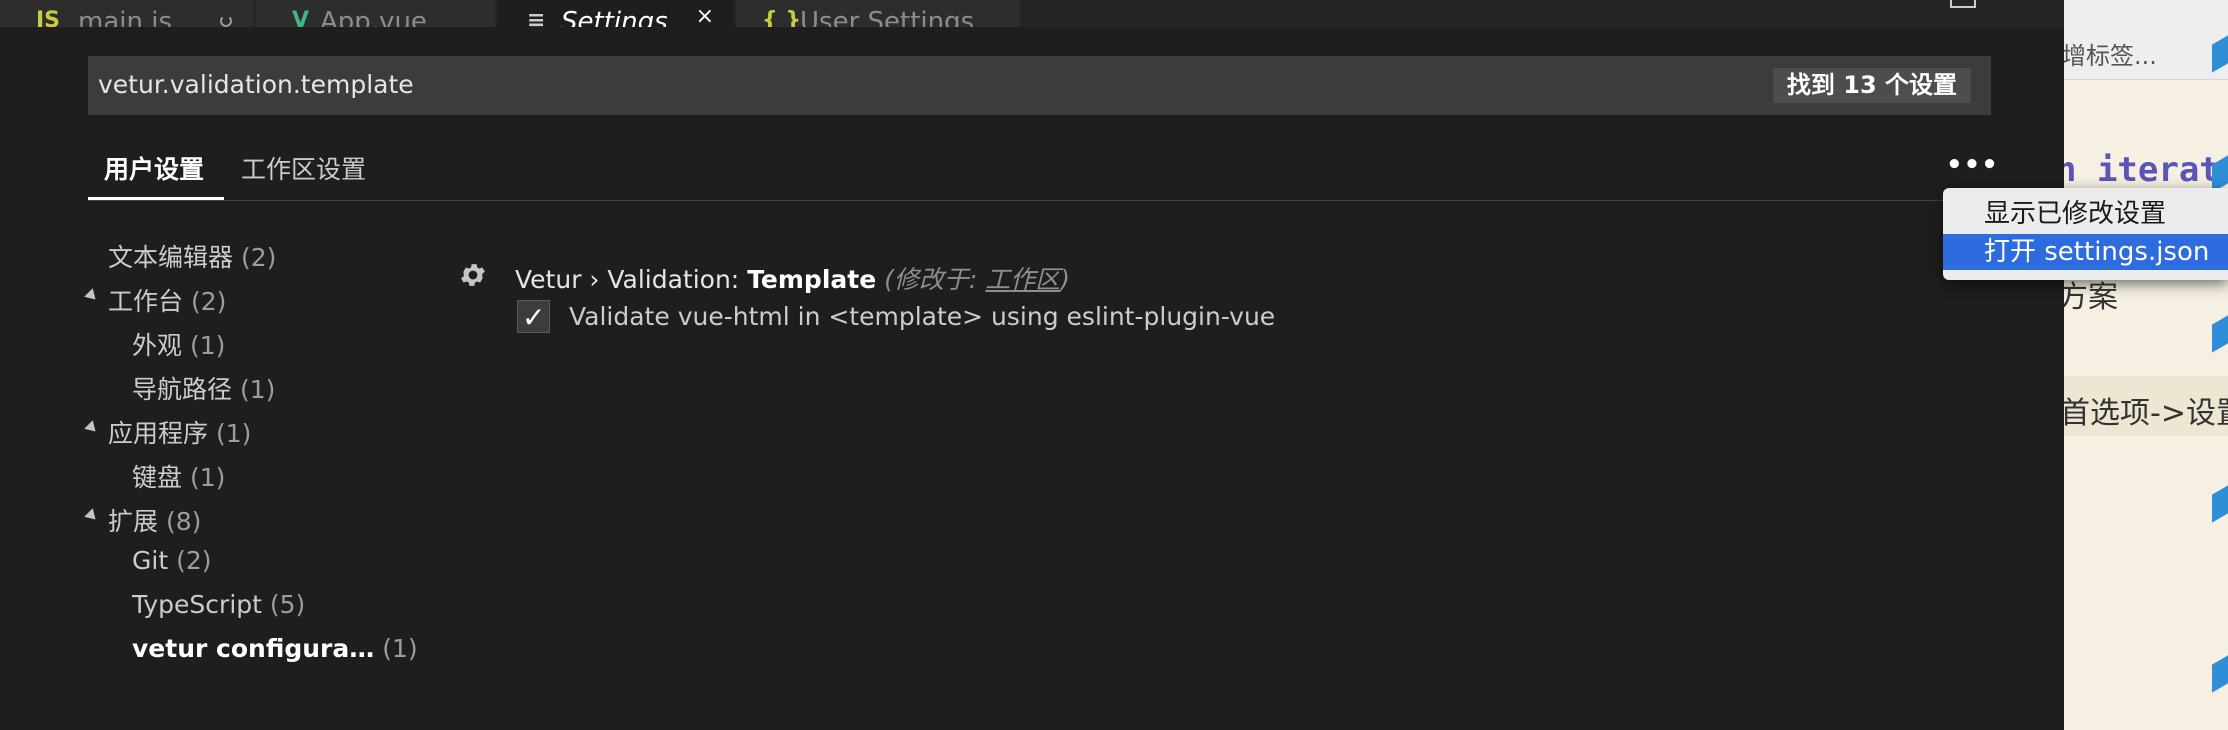 This screenshot has height=730, width=2228. I want to click on toc-item-git: Git (2), so click(172, 560).